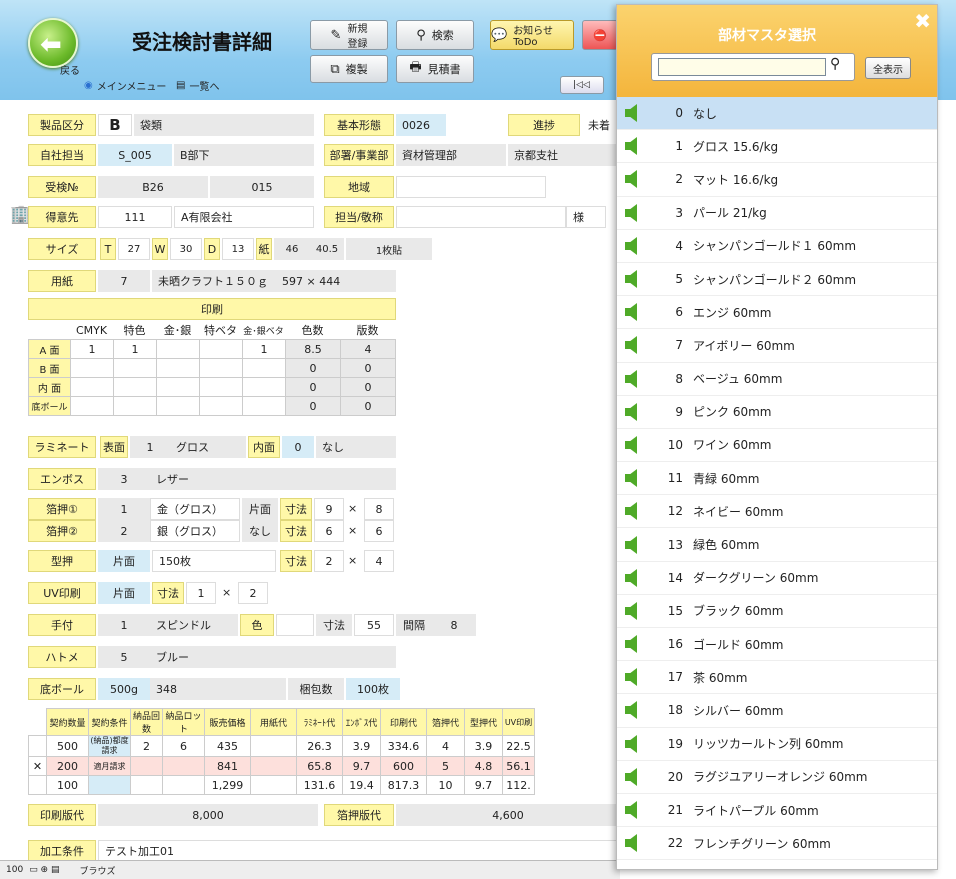 This screenshot has width=956, height=879. I want to click on copy-button: ⧉ 複製, so click(349, 69).